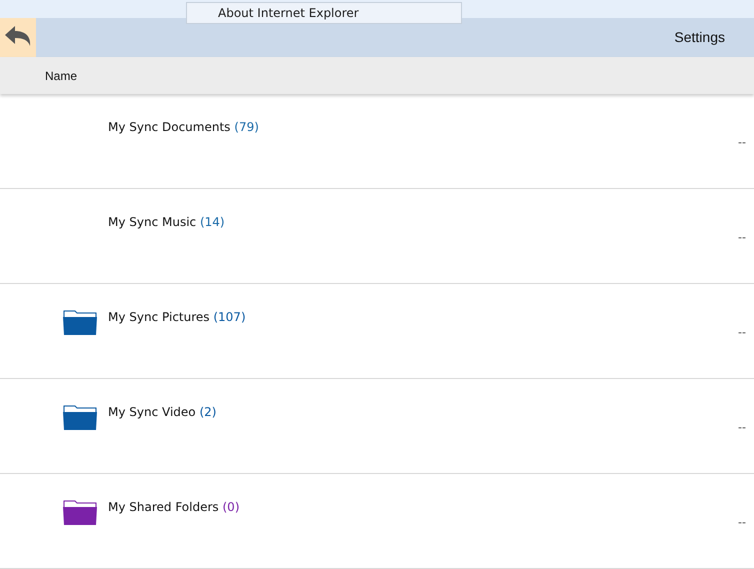 The image size is (754, 569). What do you see at coordinates (166, 222) in the screenshot?
I see `folder-name: My Sync Music (14)` at bounding box center [166, 222].